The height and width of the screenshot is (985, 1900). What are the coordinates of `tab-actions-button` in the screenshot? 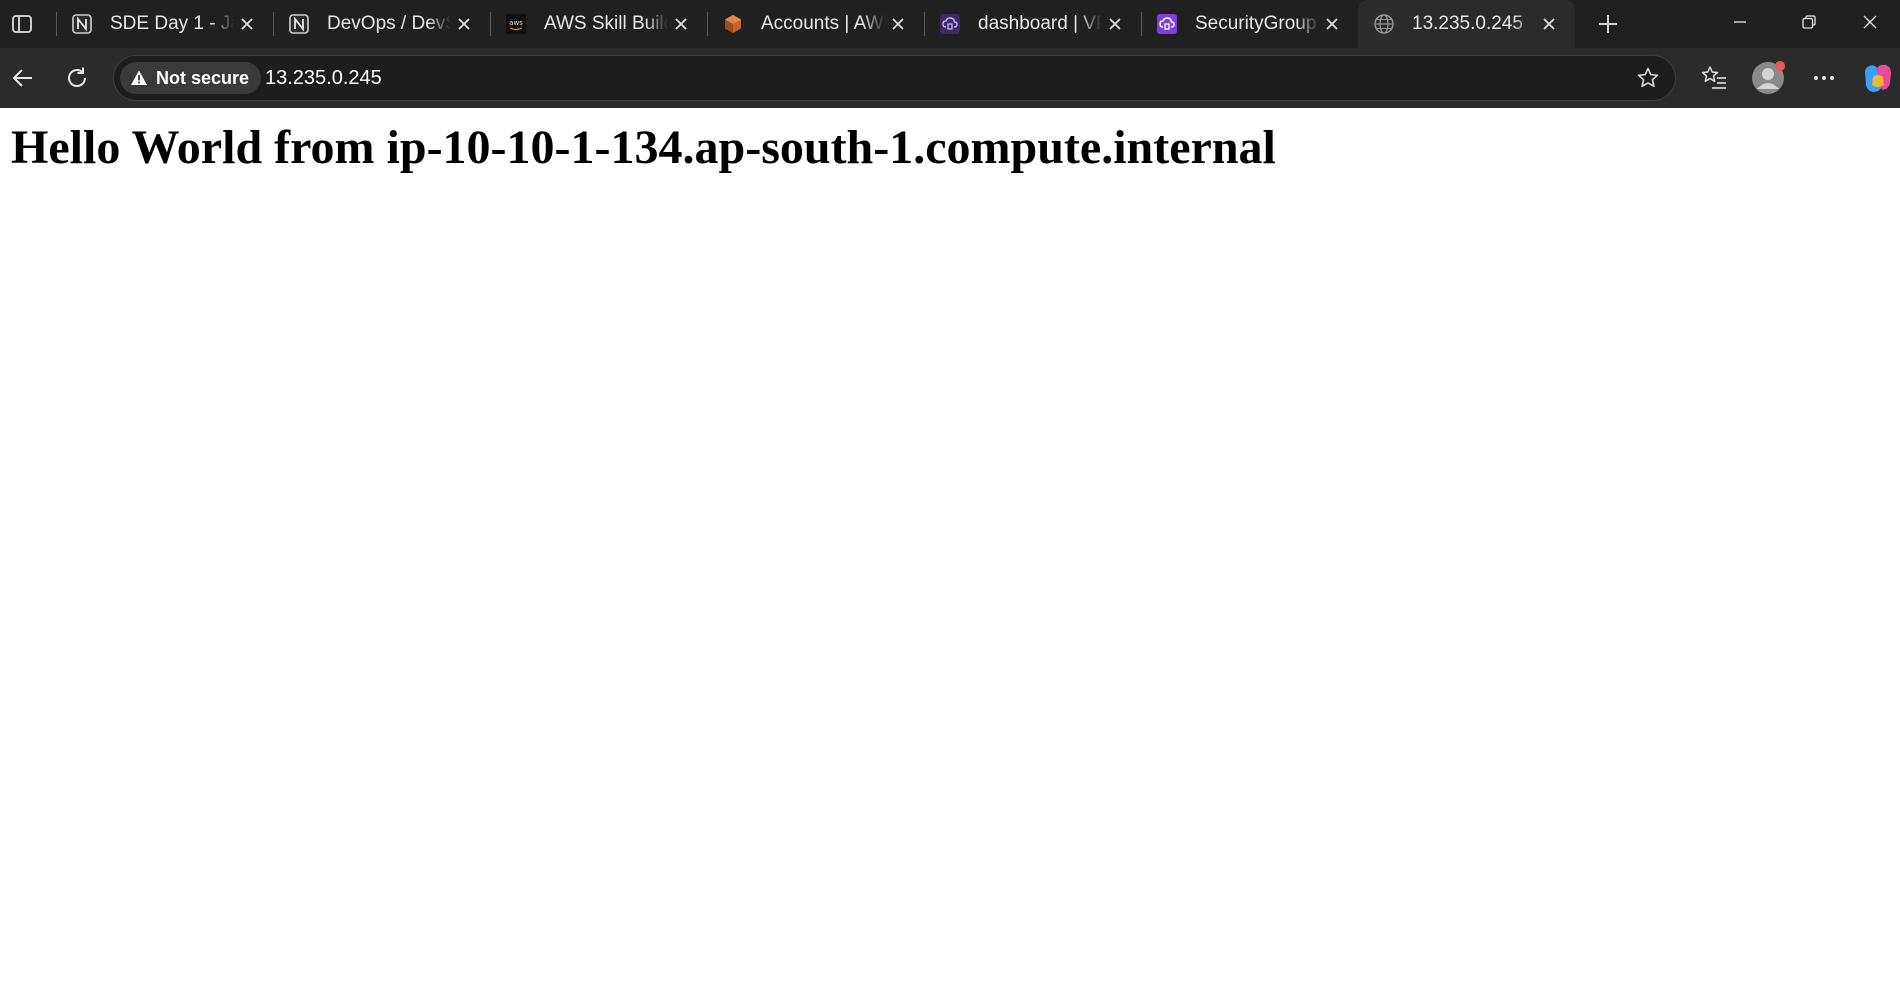 It's located at (22, 24).